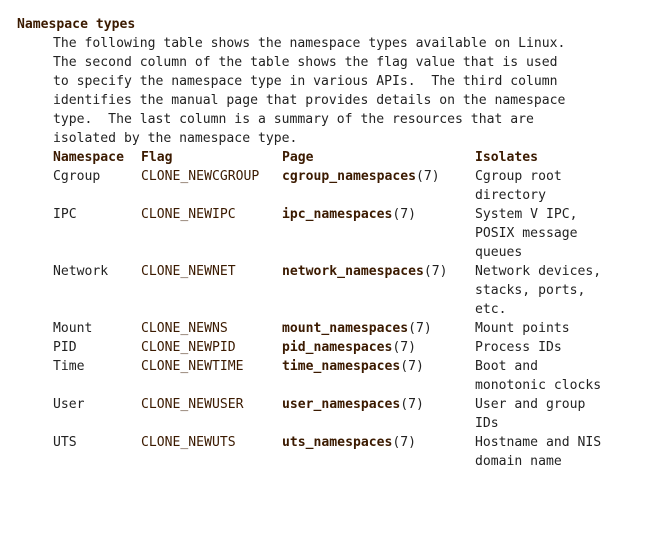 This screenshot has width=655, height=538. What do you see at coordinates (530, 414) in the screenshot?
I see `cell-isolates: User and group IDs` at bounding box center [530, 414].